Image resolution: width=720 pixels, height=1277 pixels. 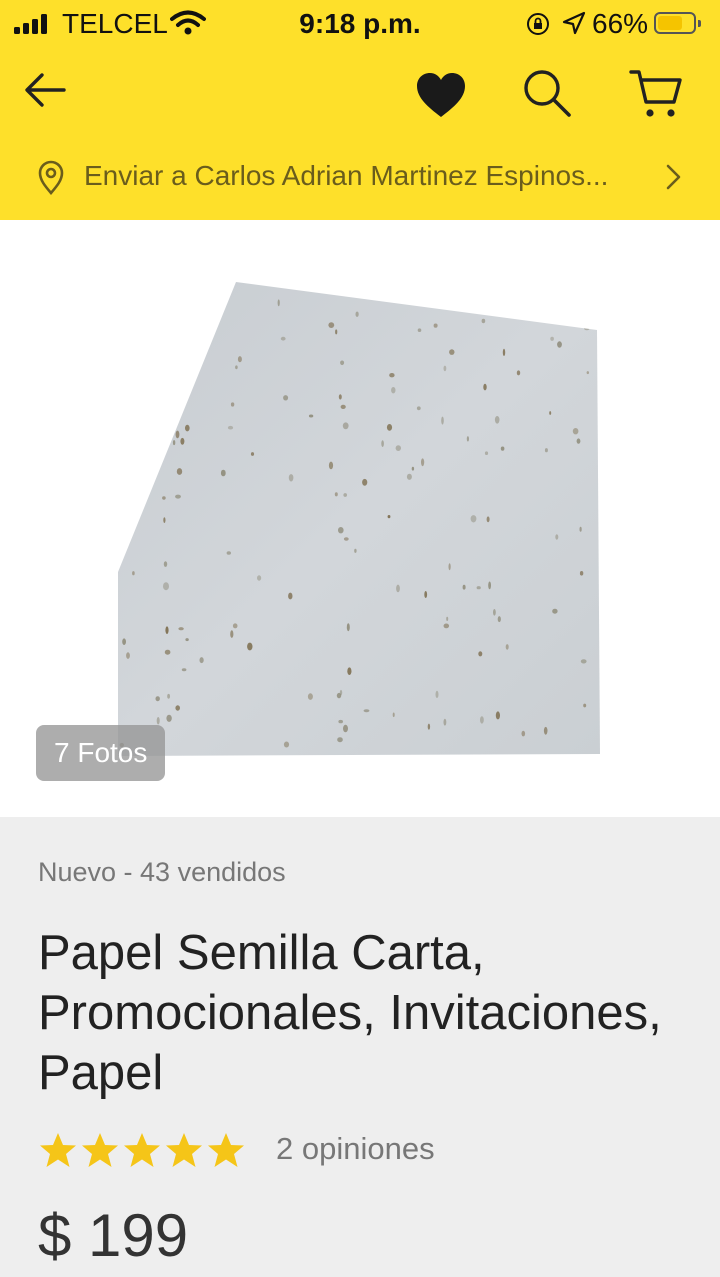 I want to click on battery-icon, so click(x=677, y=23).